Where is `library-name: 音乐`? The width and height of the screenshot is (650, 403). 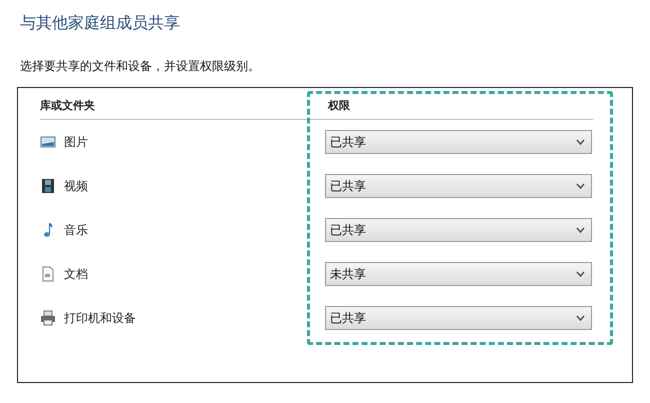 library-name: 音乐 is located at coordinates (76, 230).